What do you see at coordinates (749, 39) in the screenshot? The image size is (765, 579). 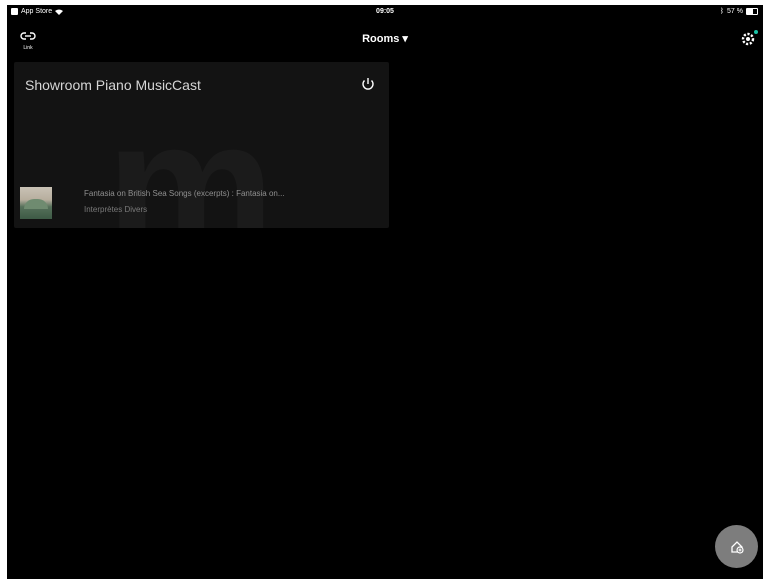 I see `settings-button` at bounding box center [749, 39].